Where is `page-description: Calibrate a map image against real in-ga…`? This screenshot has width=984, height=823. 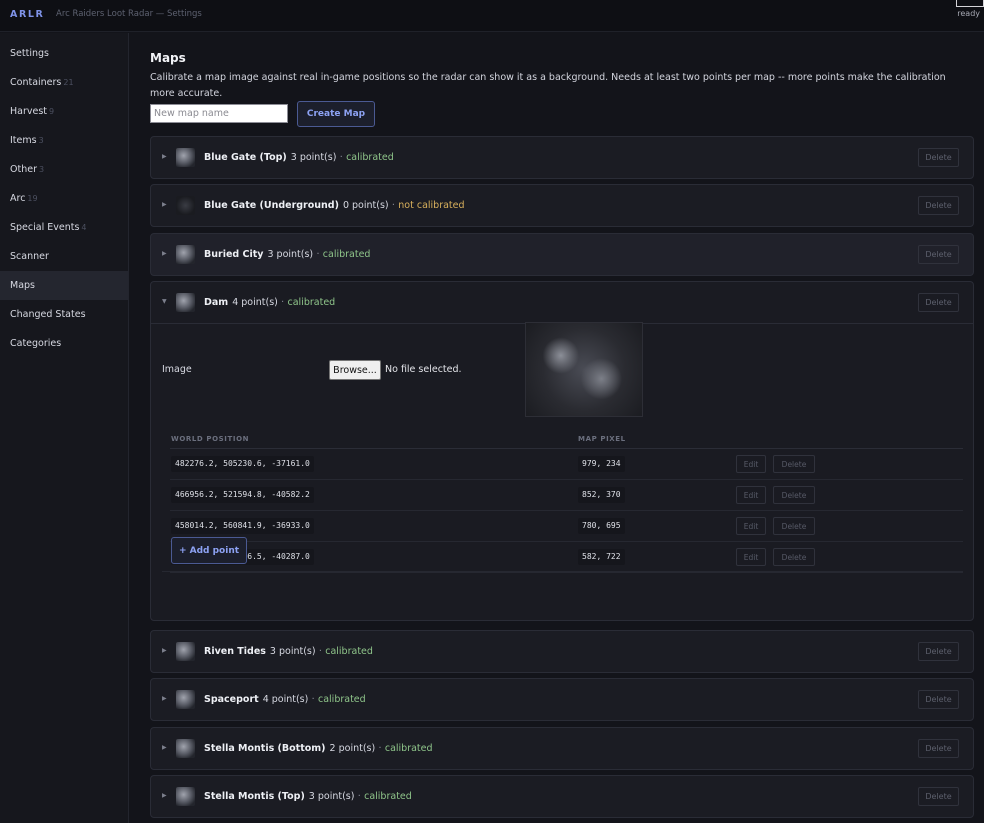
page-description: Calibrate a map image against real in-ga… is located at coordinates (548, 85).